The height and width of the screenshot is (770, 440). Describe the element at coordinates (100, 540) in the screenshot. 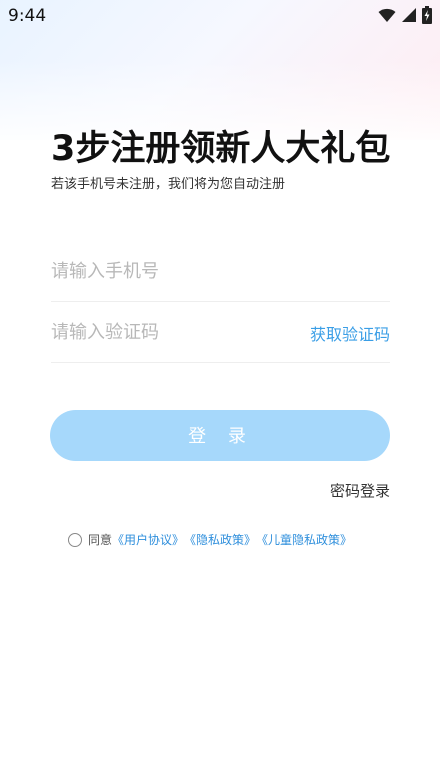

I see `agree-prefix: 同意` at that location.